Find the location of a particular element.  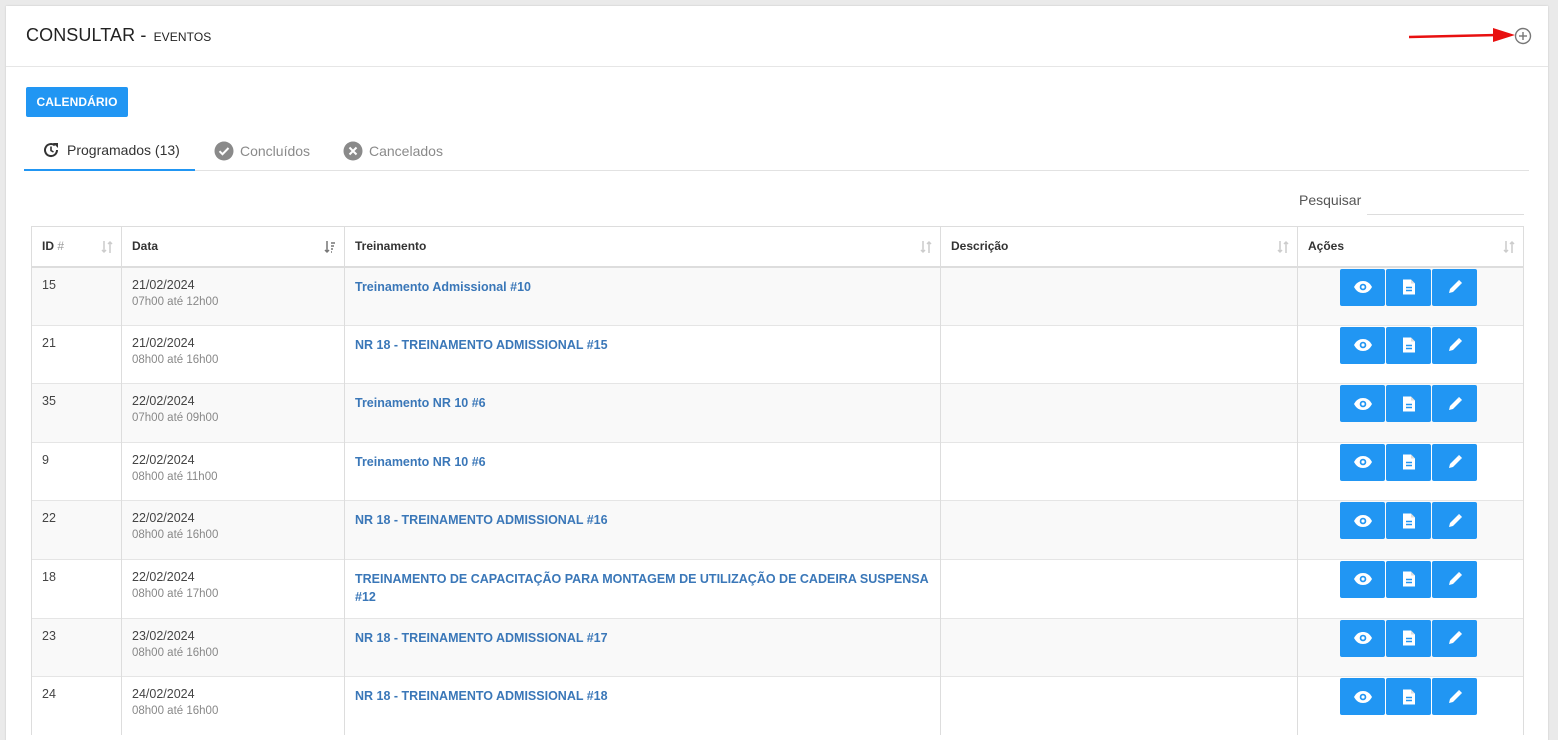

annotation-arrow-icon is located at coordinates (1462, 35).